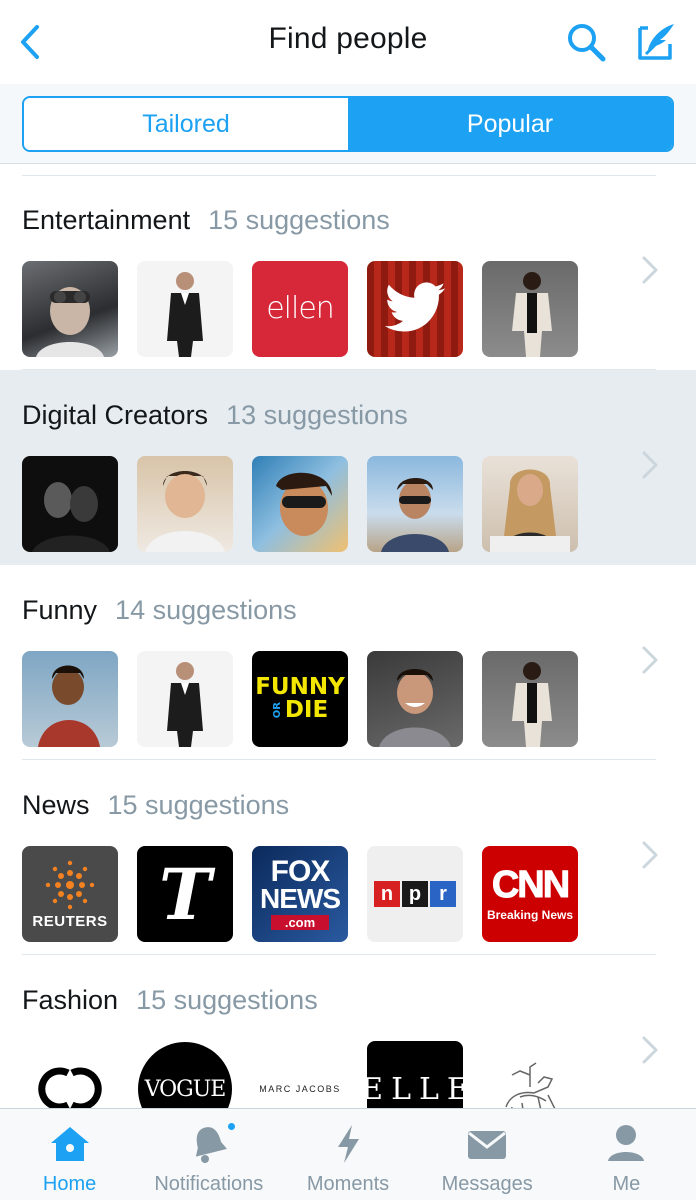 The height and width of the screenshot is (1200, 696). I want to click on tab-messages: Messages, so click(487, 1154).